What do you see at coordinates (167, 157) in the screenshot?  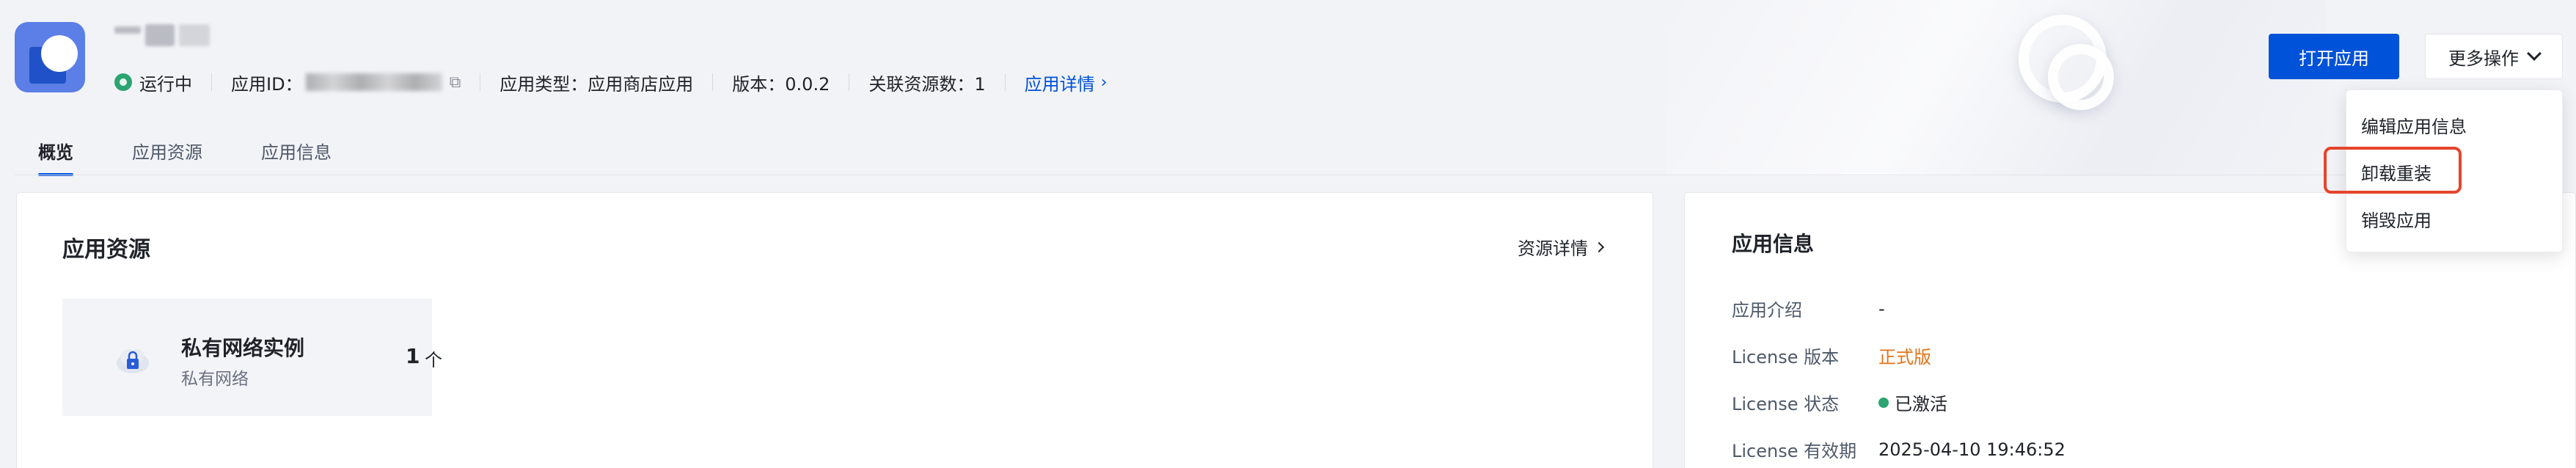 I see `tab-app-resources: 应用资源` at bounding box center [167, 157].